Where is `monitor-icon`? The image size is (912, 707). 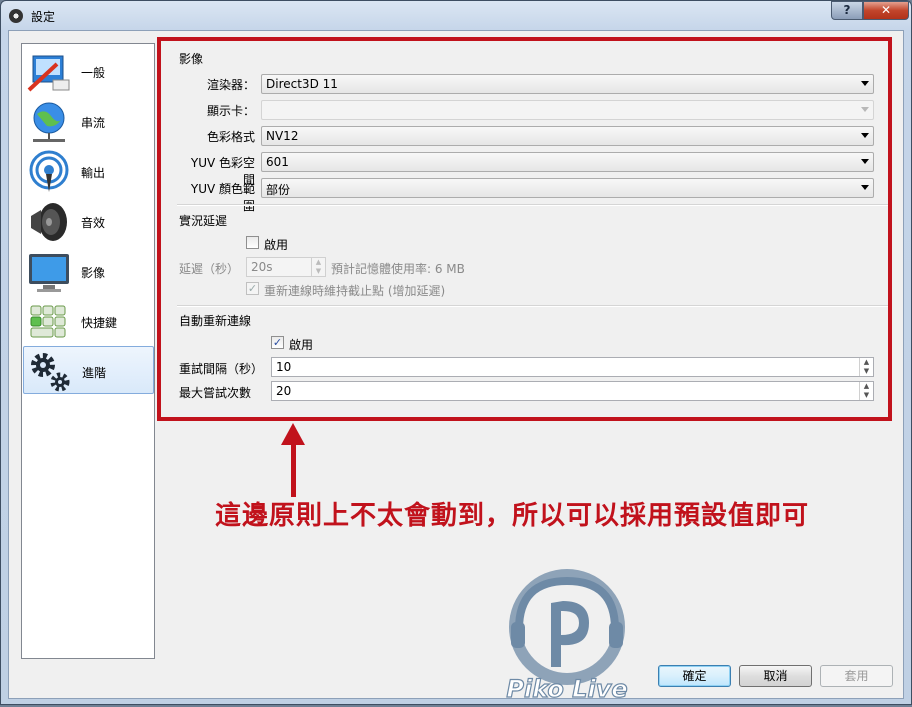 monitor-icon is located at coordinates (49, 273).